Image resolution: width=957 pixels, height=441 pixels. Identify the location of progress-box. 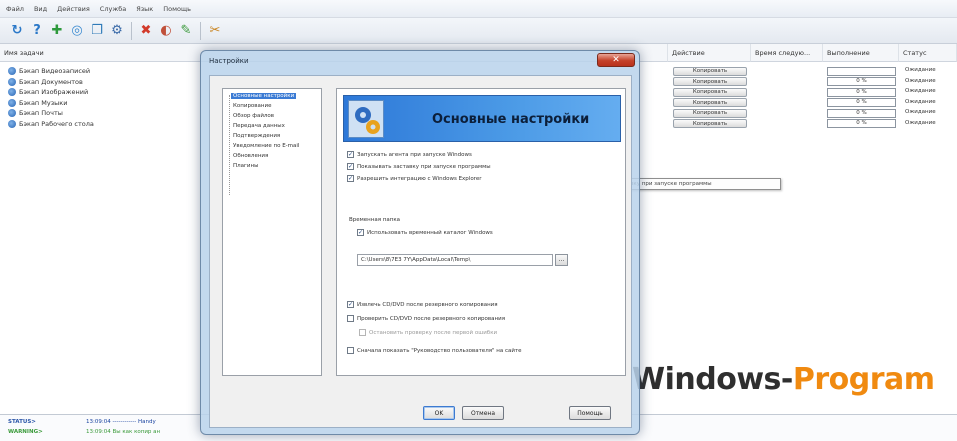
(861, 71).